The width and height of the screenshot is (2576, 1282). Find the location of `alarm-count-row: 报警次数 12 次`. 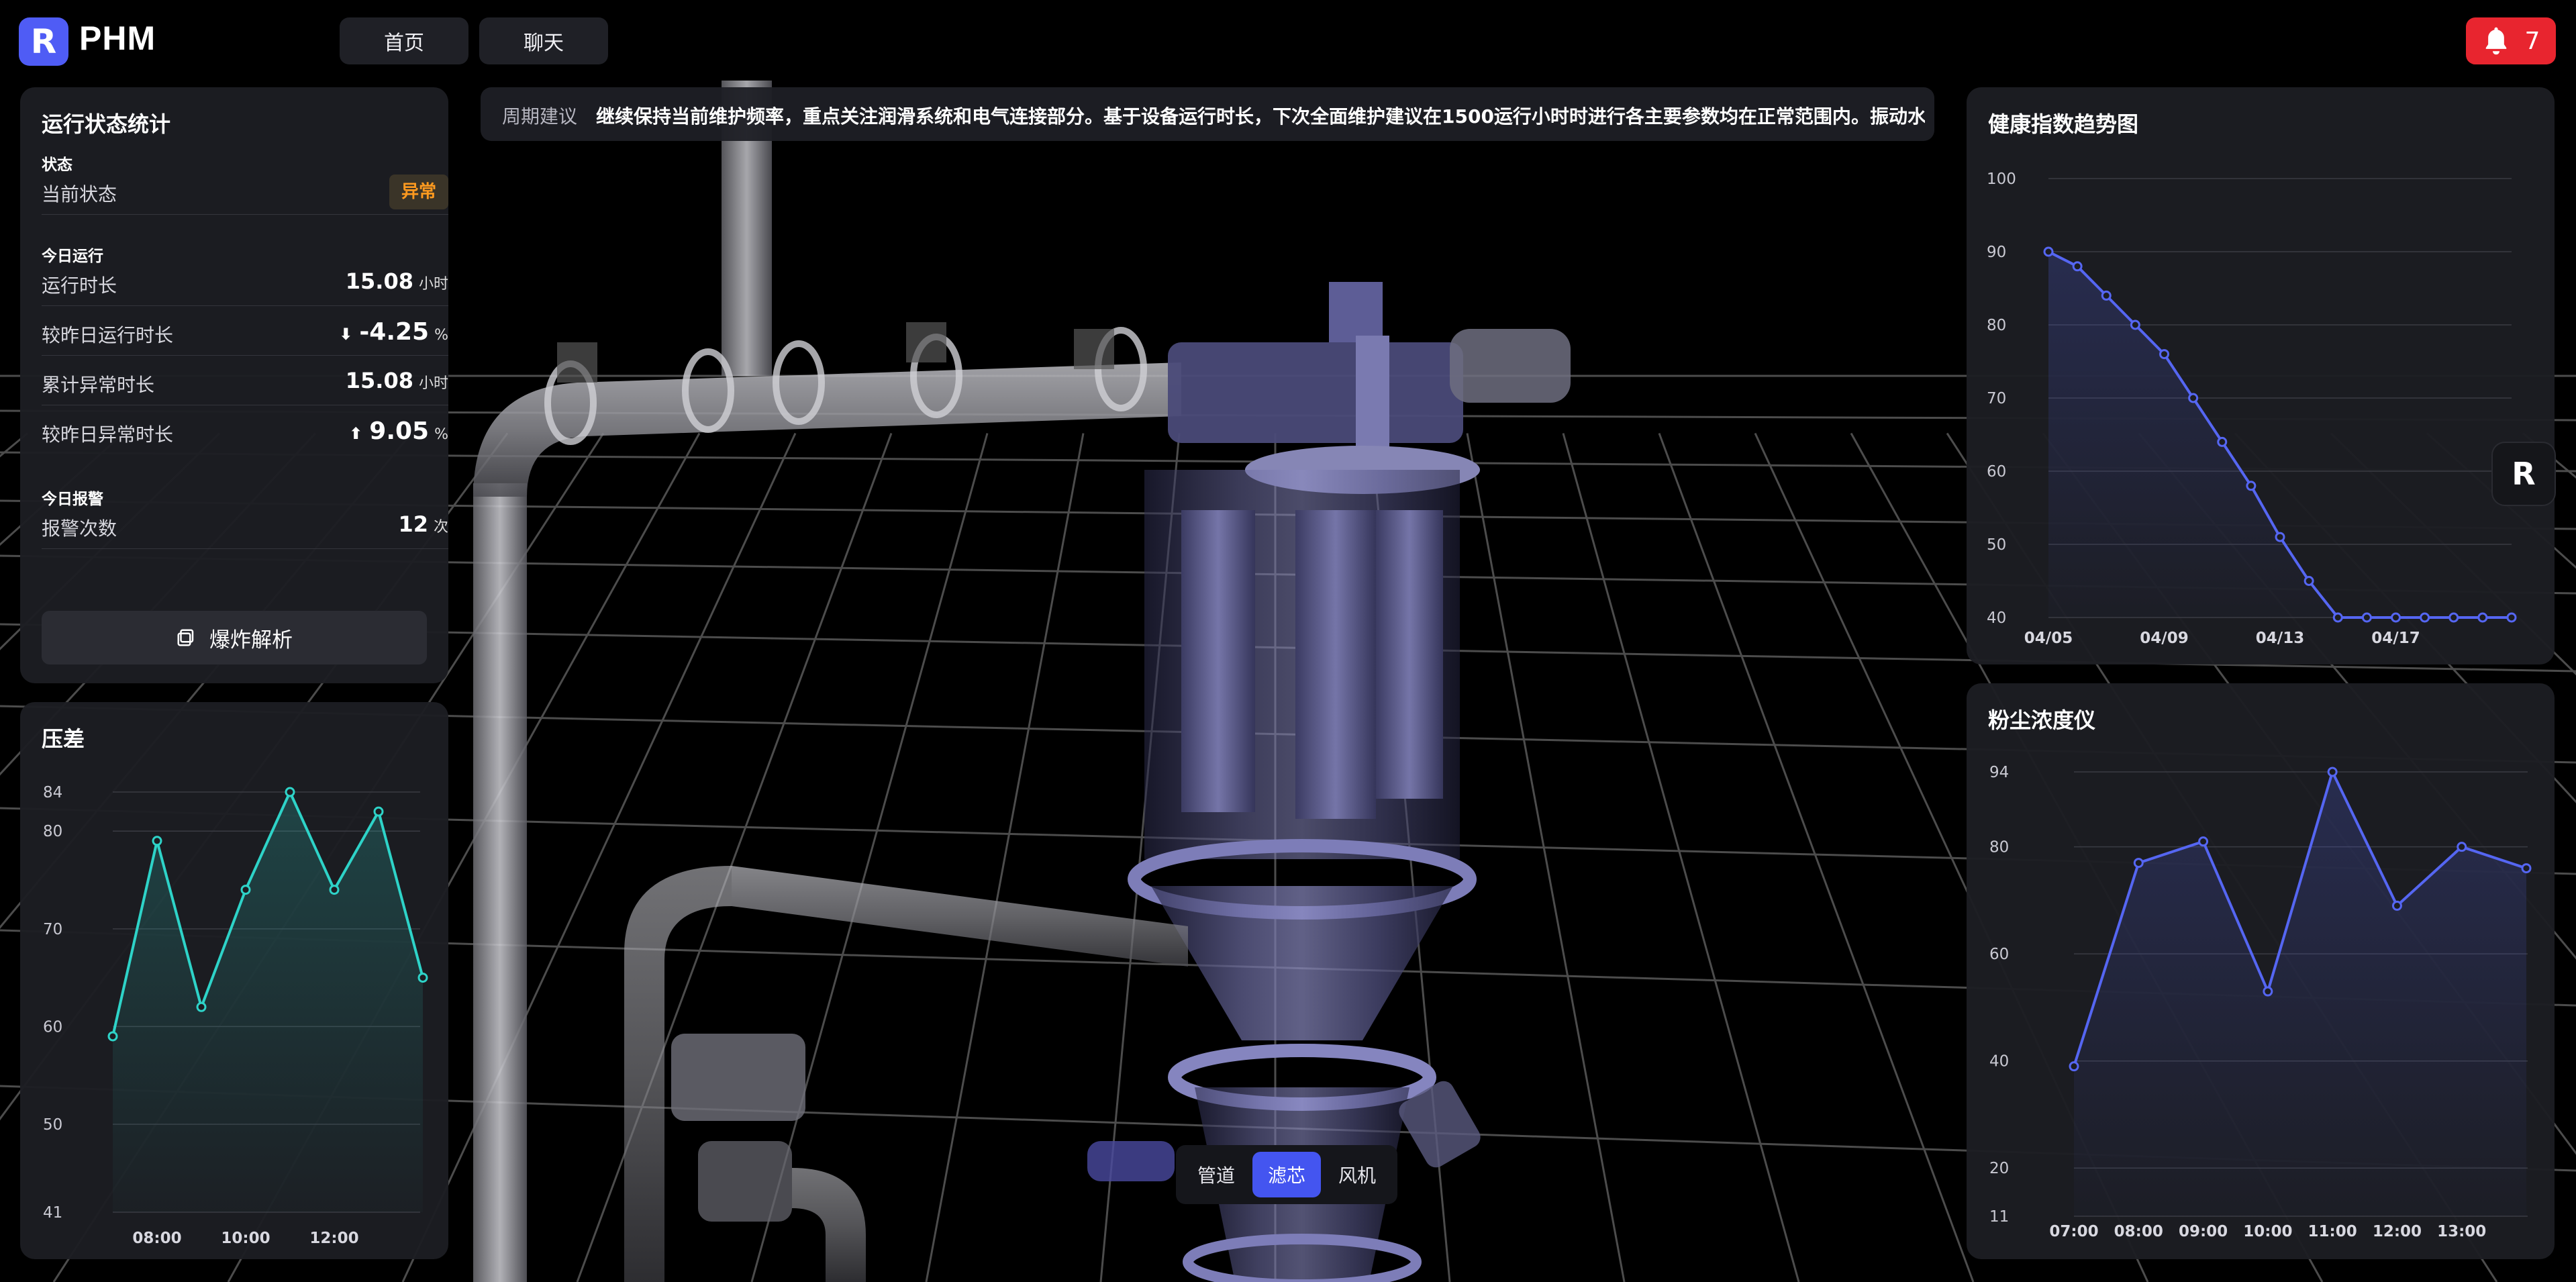

alarm-count-row: 报警次数 12 次 is located at coordinates (245, 525).